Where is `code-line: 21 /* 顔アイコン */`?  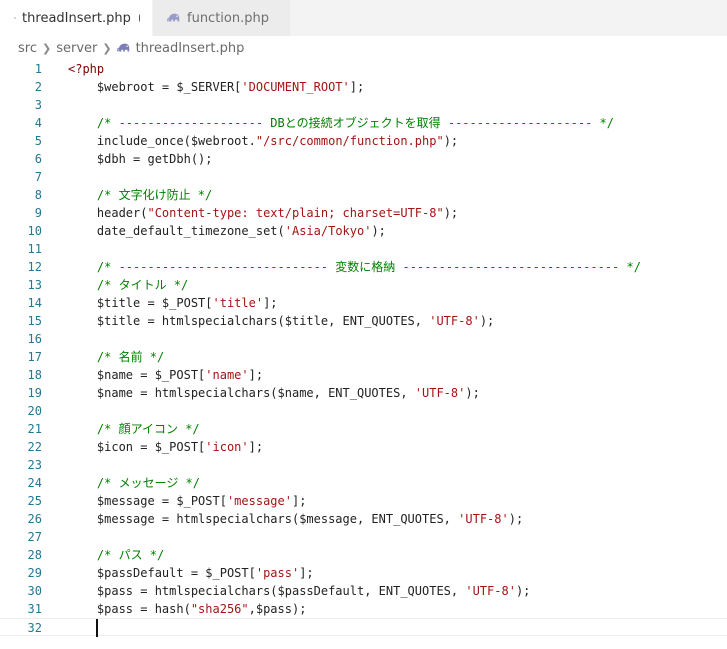
code-line: 21 /* 顔アイコン */ is located at coordinates (363, 429).